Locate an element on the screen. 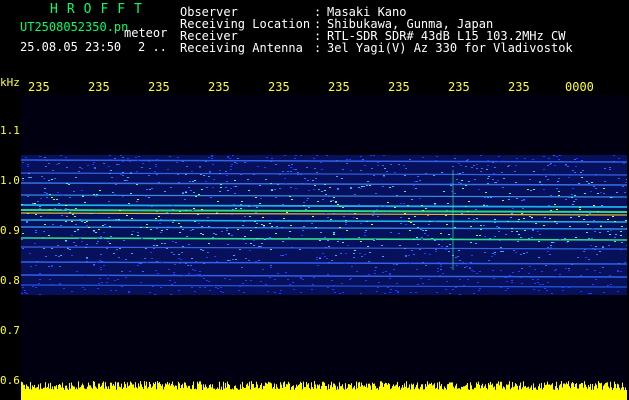 Image resolution: width=629 pixels, height=400 pixels. y-unit-label: kHz is located at coordinates (10, 82).